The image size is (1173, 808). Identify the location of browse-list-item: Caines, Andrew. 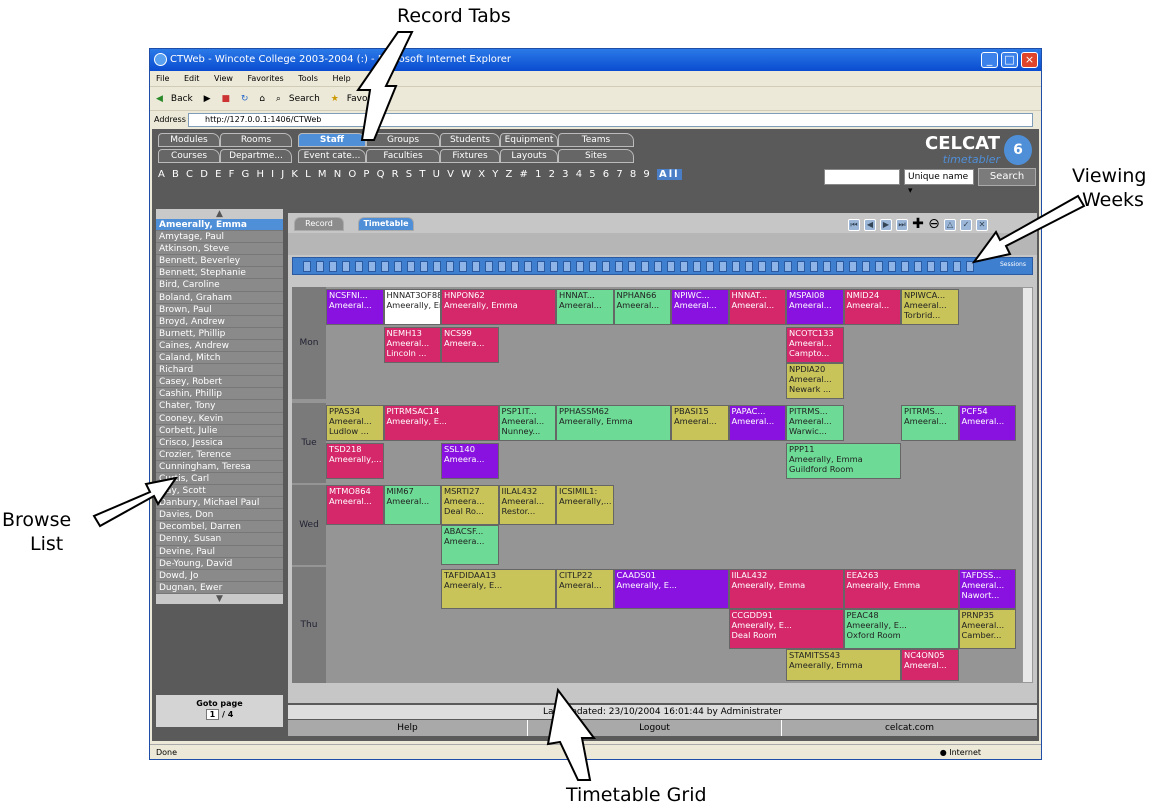
(219, 346).